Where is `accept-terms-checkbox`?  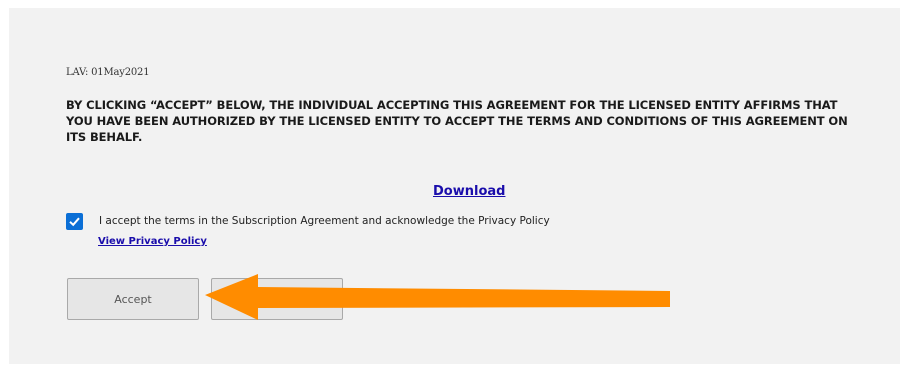 accept-terms-checkbox is located at coordinates (74, 221).